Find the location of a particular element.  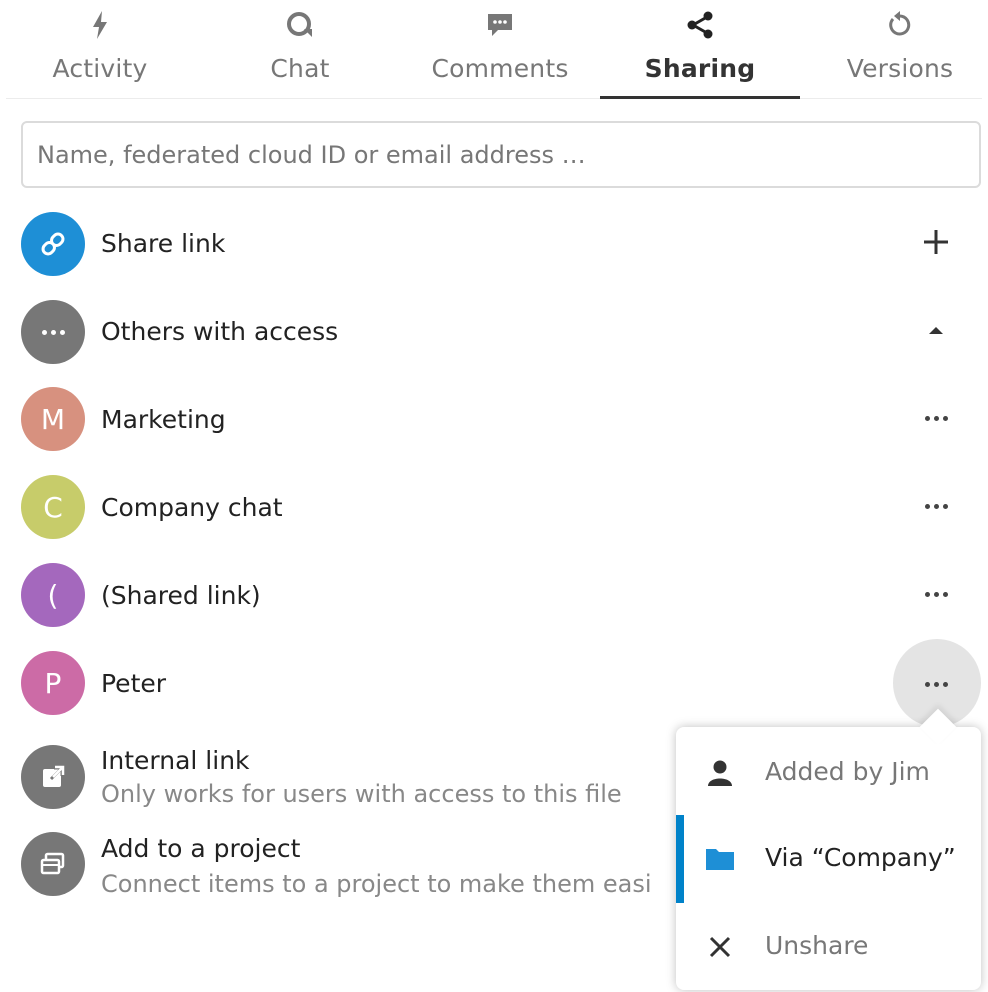

collapse-others-button is located at coordinates (936, 330).